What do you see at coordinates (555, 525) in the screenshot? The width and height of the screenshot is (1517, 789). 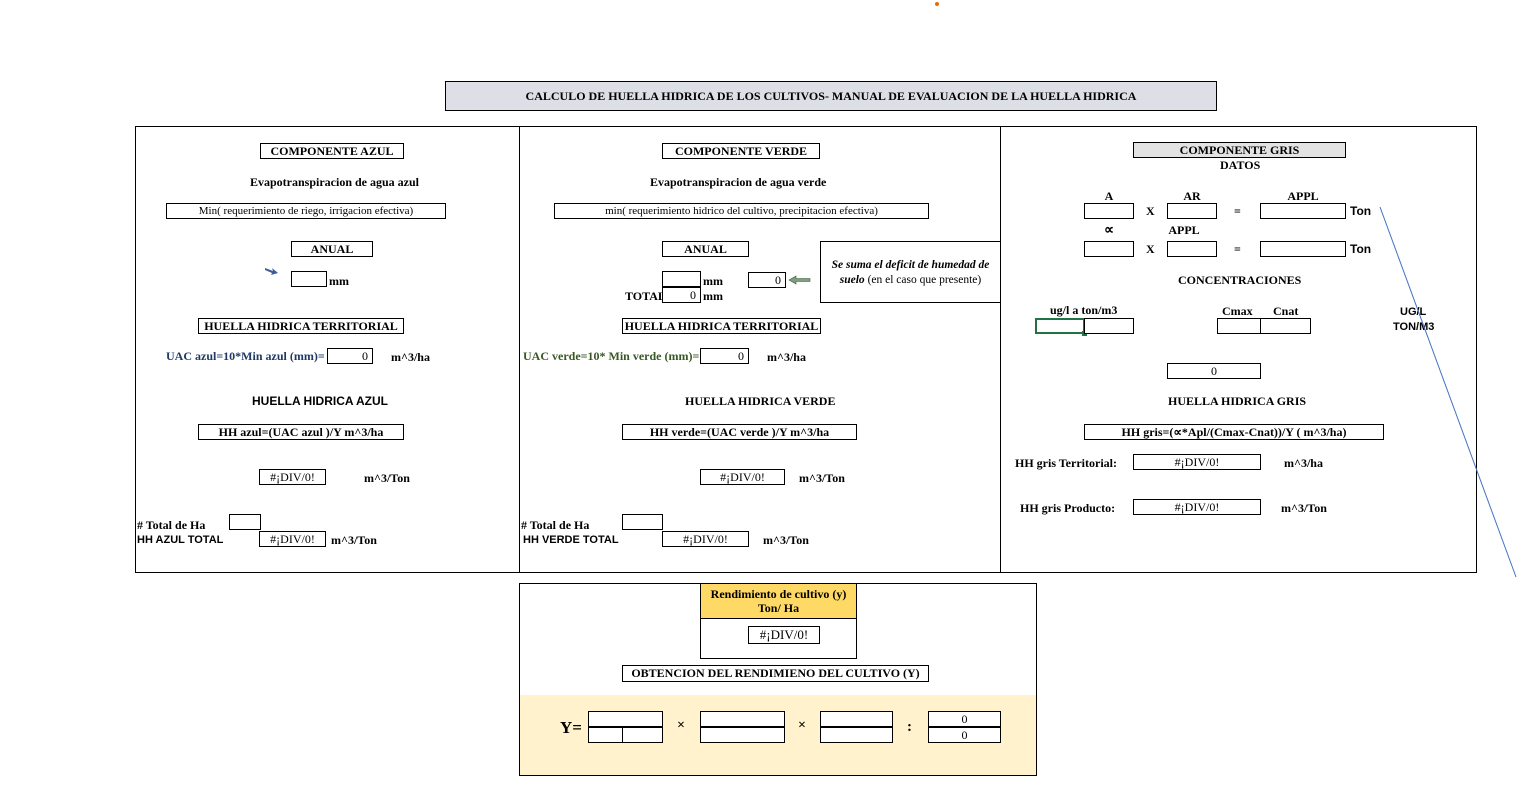 I see `verde-total-ha-label: # Total de Ha` at bounding box center [555, 525].